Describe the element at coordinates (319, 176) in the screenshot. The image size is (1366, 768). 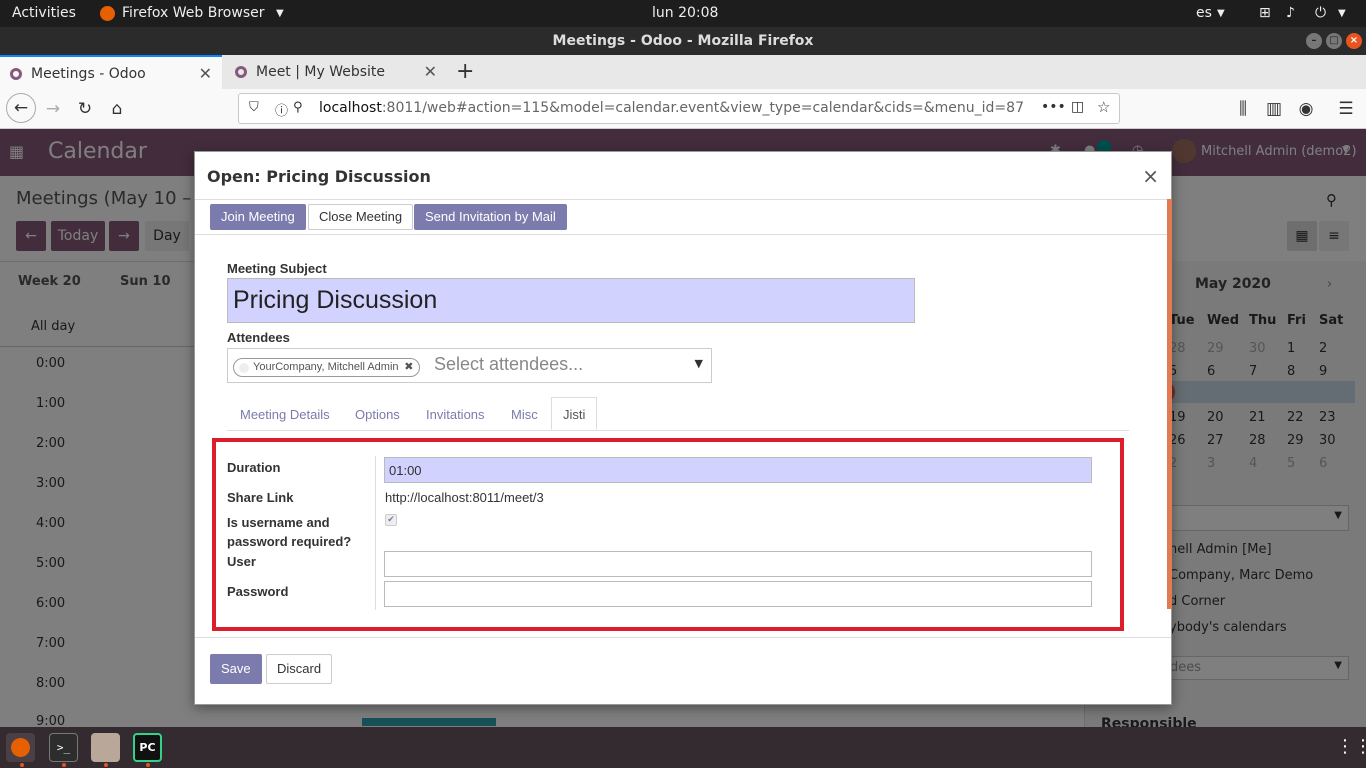
I see `dialog-title: Open: Pricing Discussion` at that location.